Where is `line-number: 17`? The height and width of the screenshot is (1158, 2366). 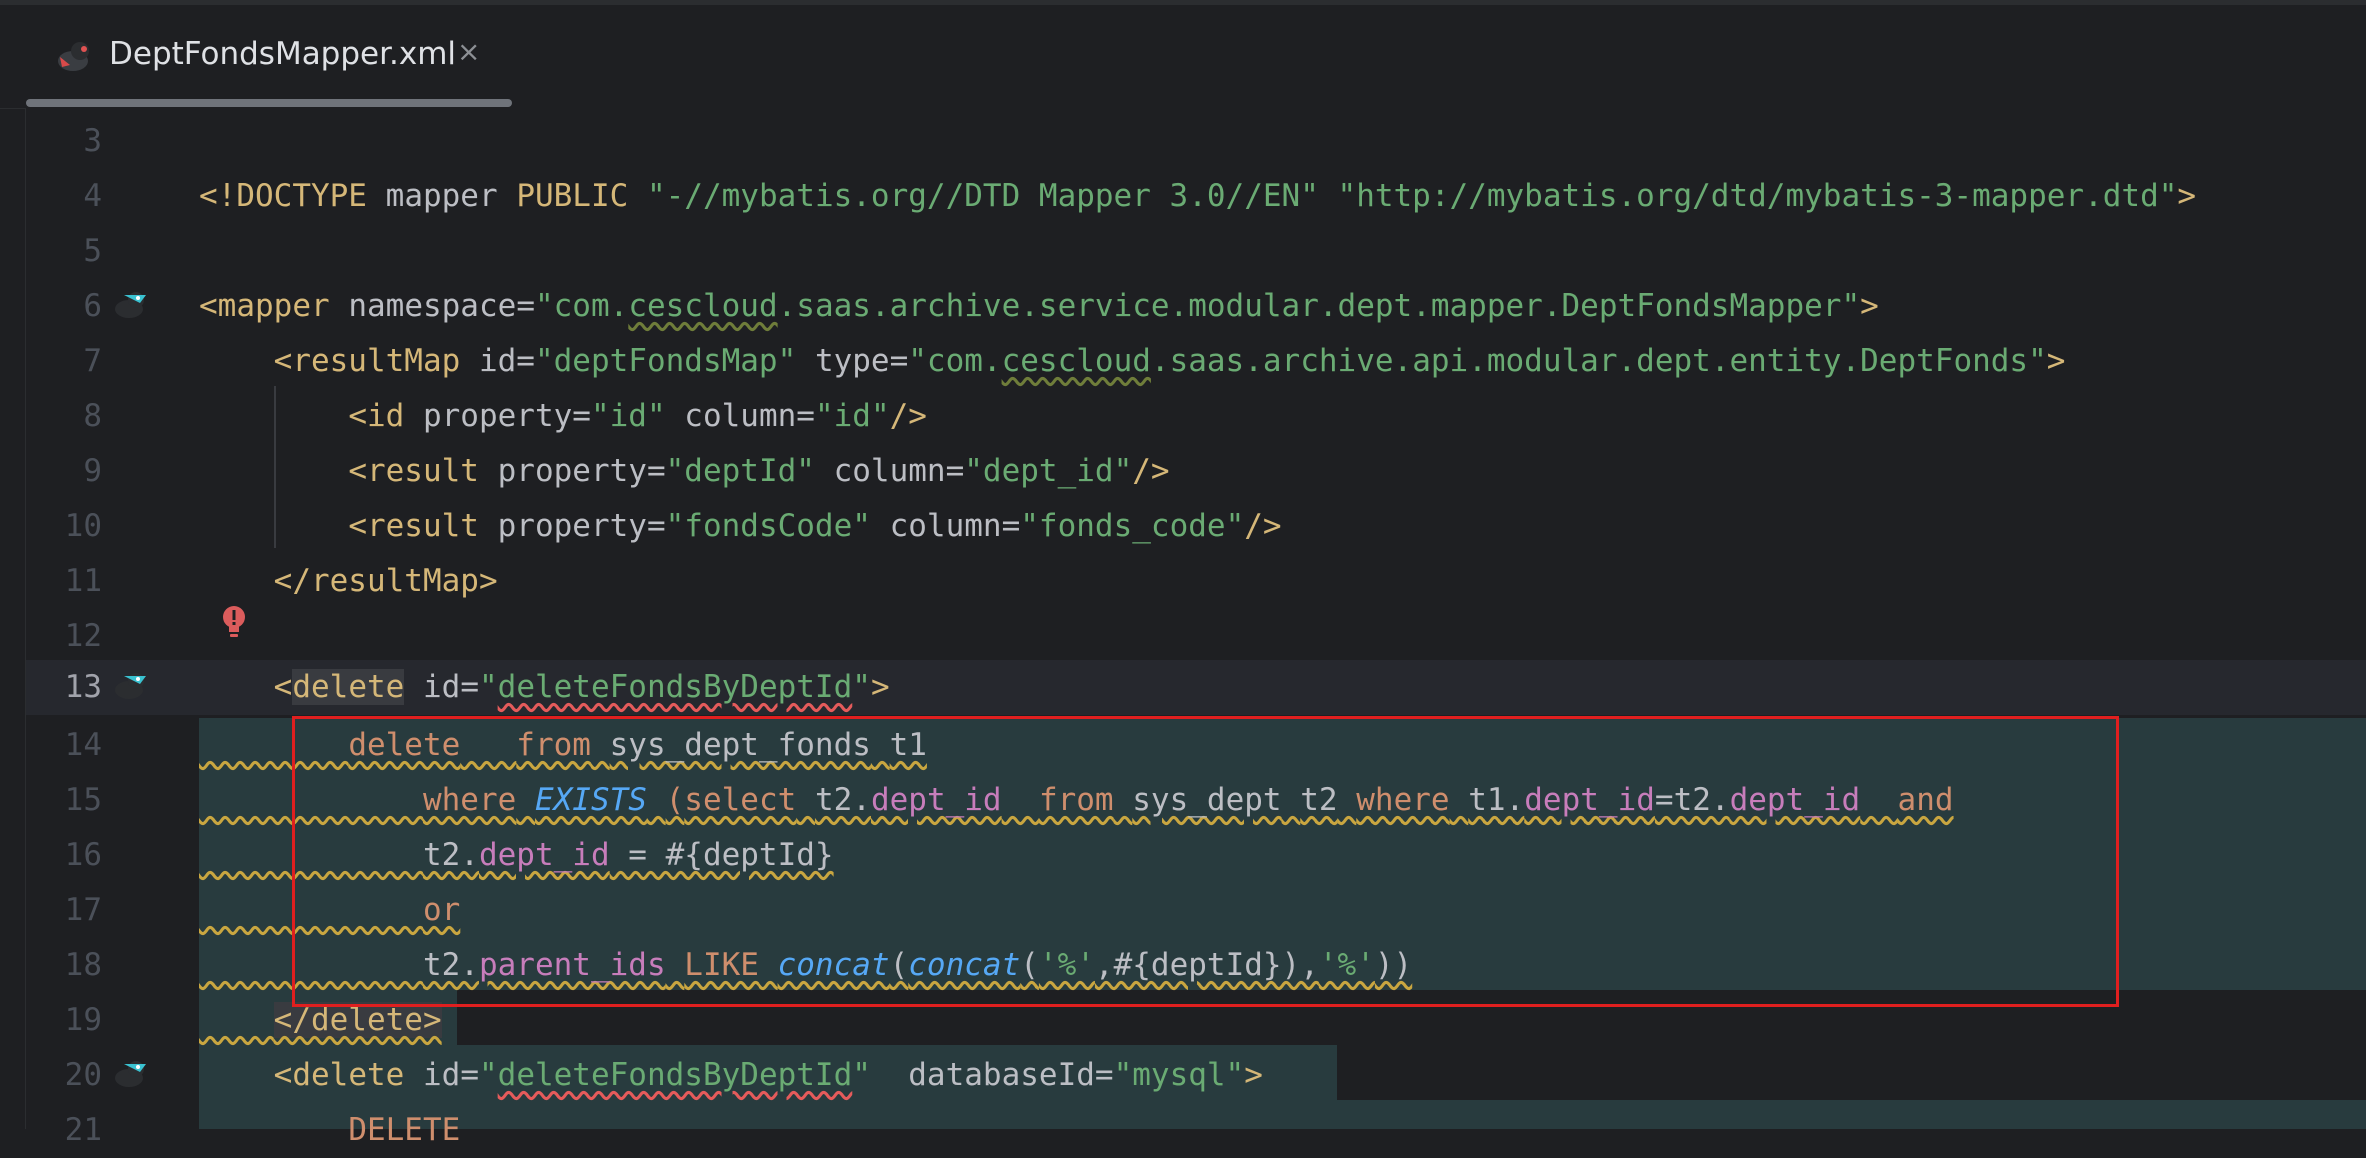 line-number: 17 is located at coordinates (83, 910).